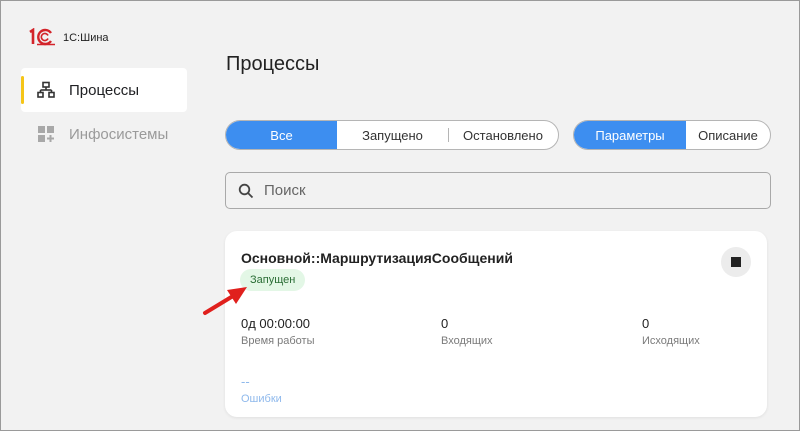  I want to click on page-title: Процессы, so click(273, 64).